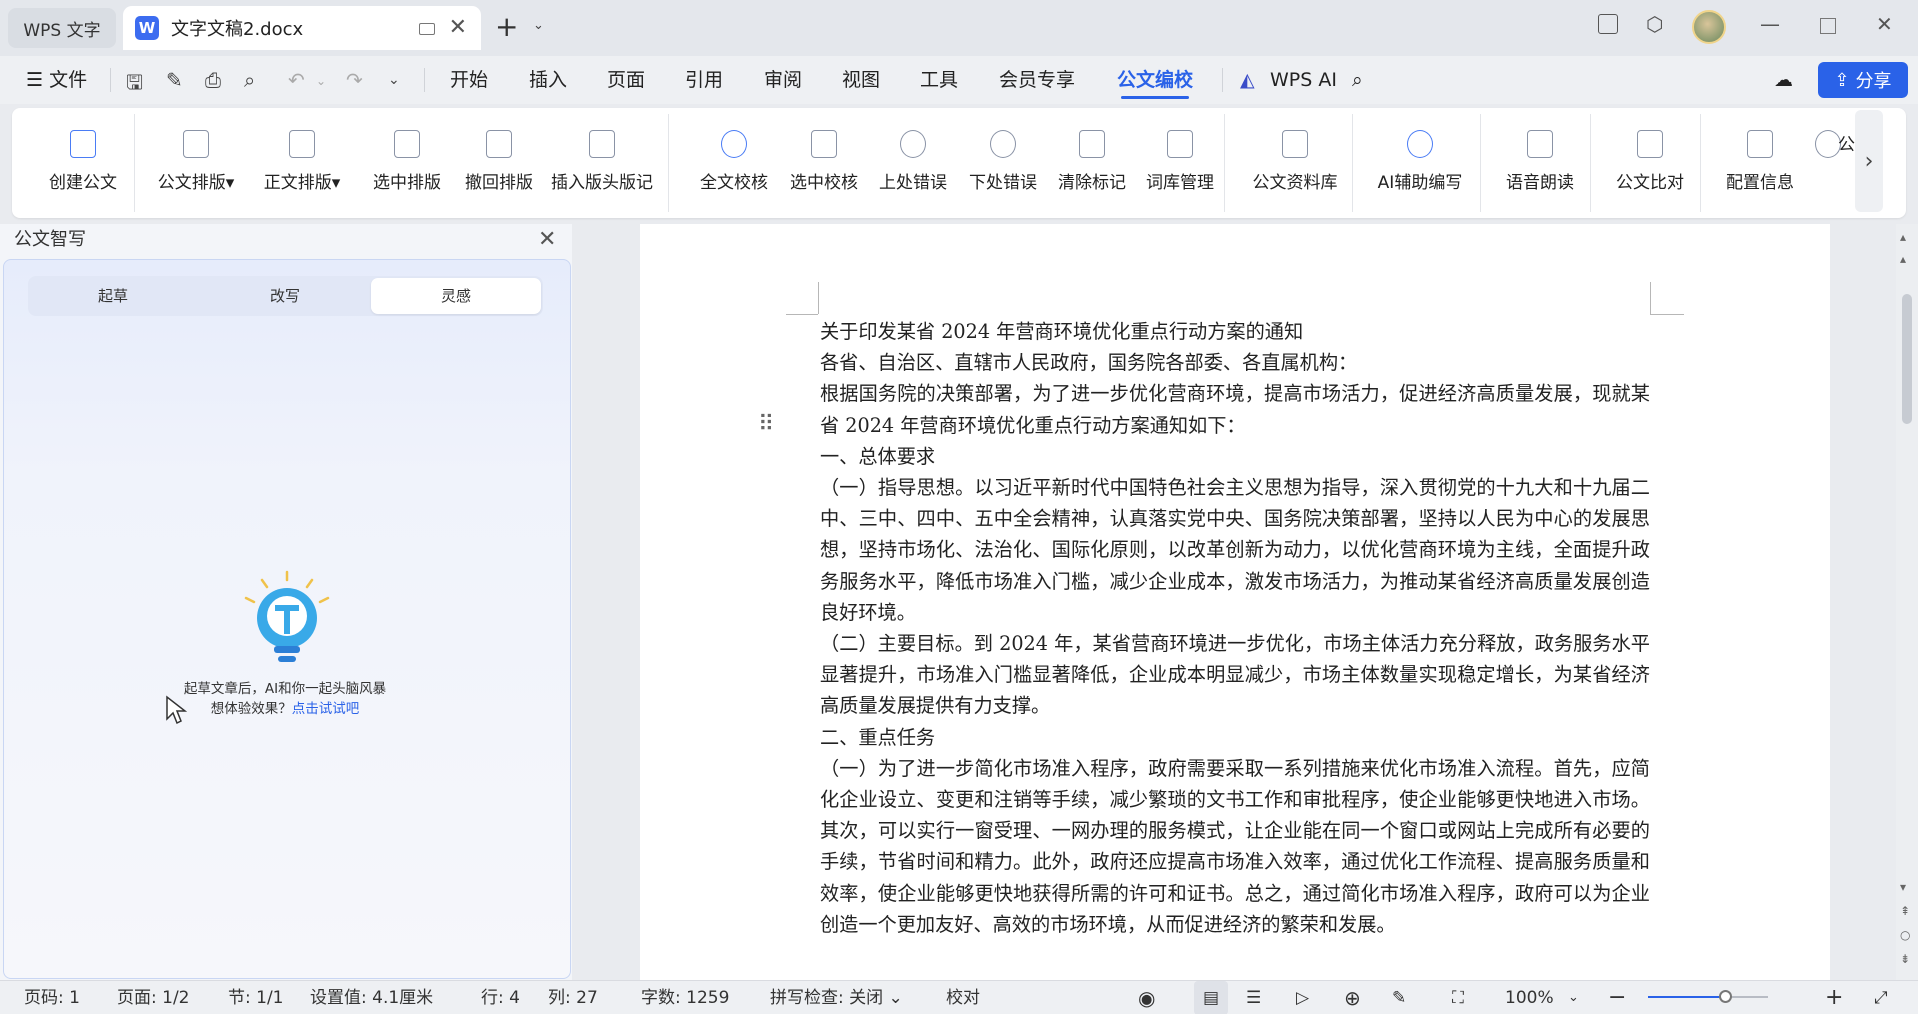 The width and height of the screenshot is (1918, 1014). Describe the element at coordinates (1903, 887) in the screenshot. I see `scroll-down-arrow-icon: ▾` at that location.